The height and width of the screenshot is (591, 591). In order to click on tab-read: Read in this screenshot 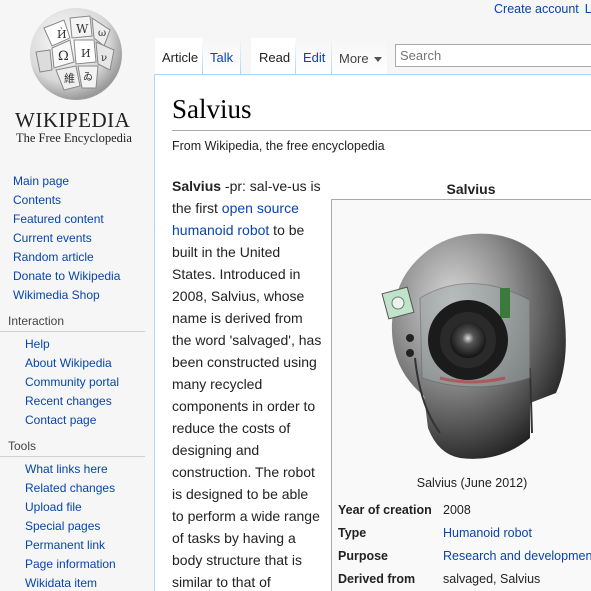, I will do `click(273, 56)`.